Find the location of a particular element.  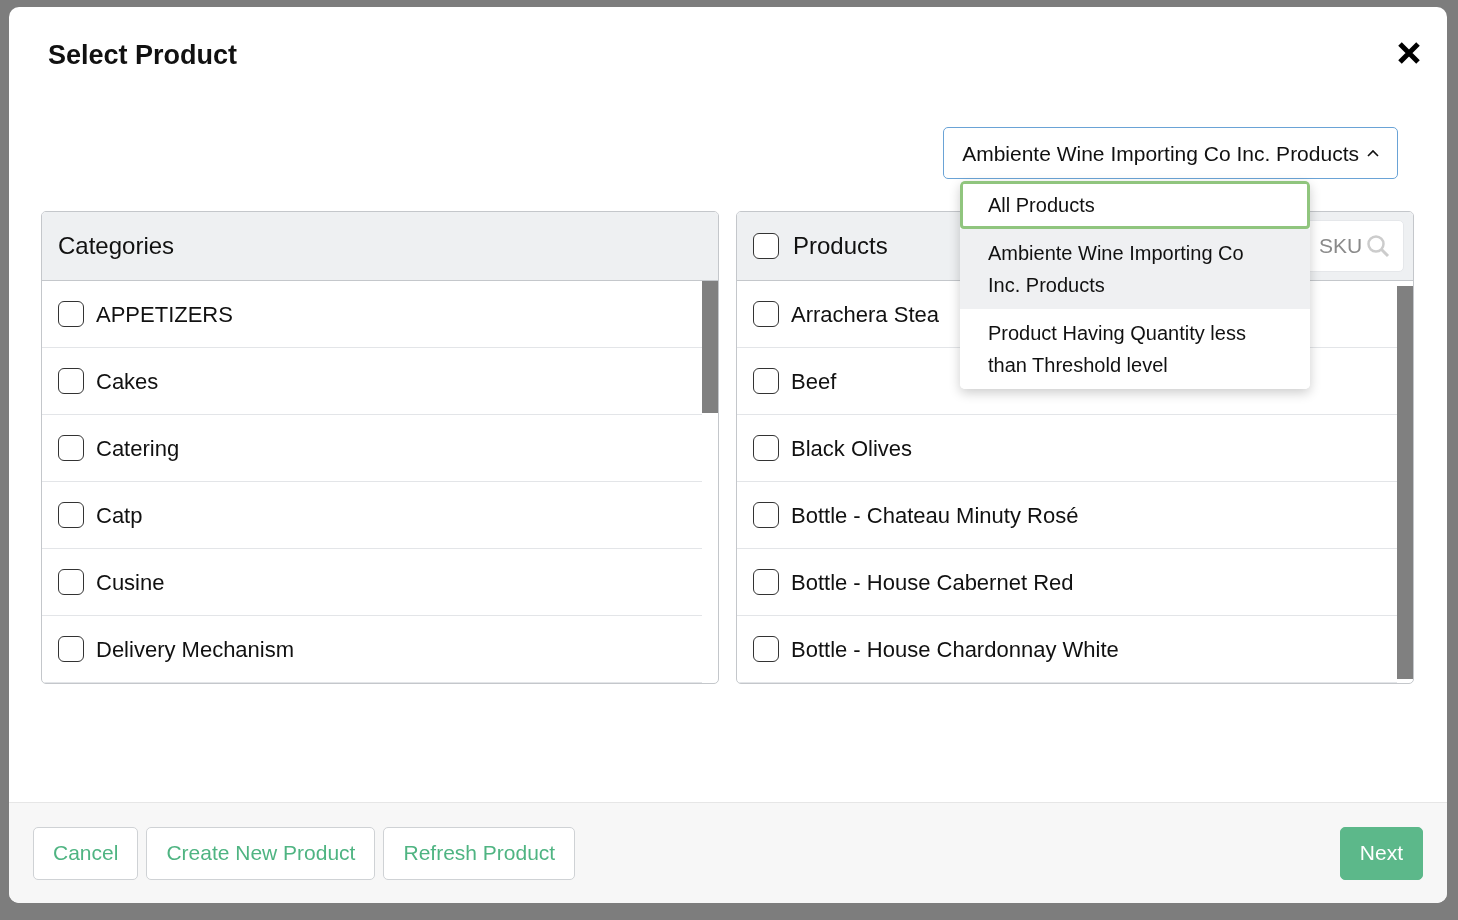

dropdown-option: Product Having Quantity less than Threshold level is located at coordinates (1135, 349).